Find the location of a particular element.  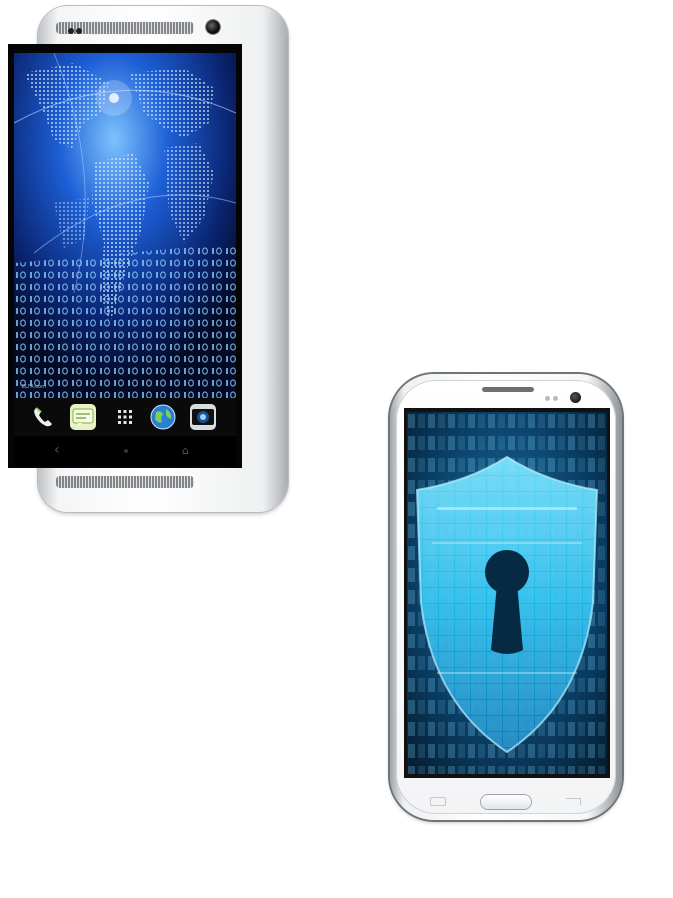

home-button is located at coordinates (506, 802).